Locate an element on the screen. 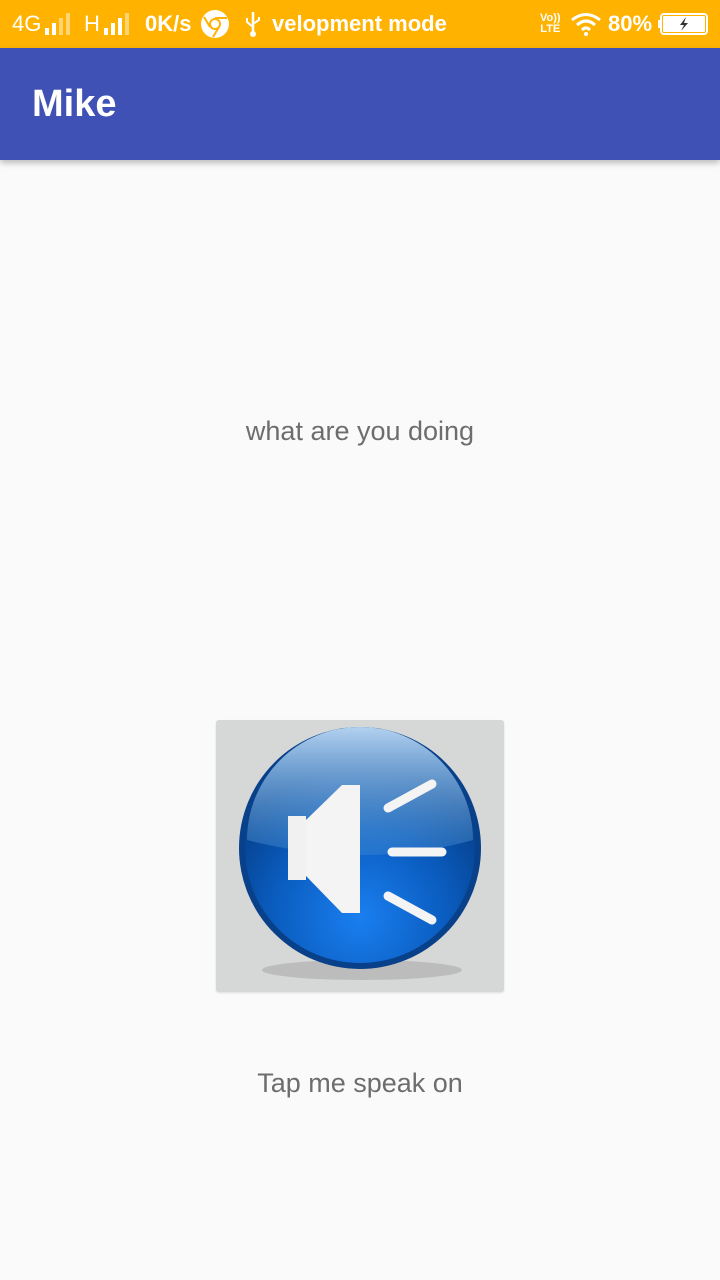  volte-icon: Vo)) LTE is located at coordinates (550, 24).